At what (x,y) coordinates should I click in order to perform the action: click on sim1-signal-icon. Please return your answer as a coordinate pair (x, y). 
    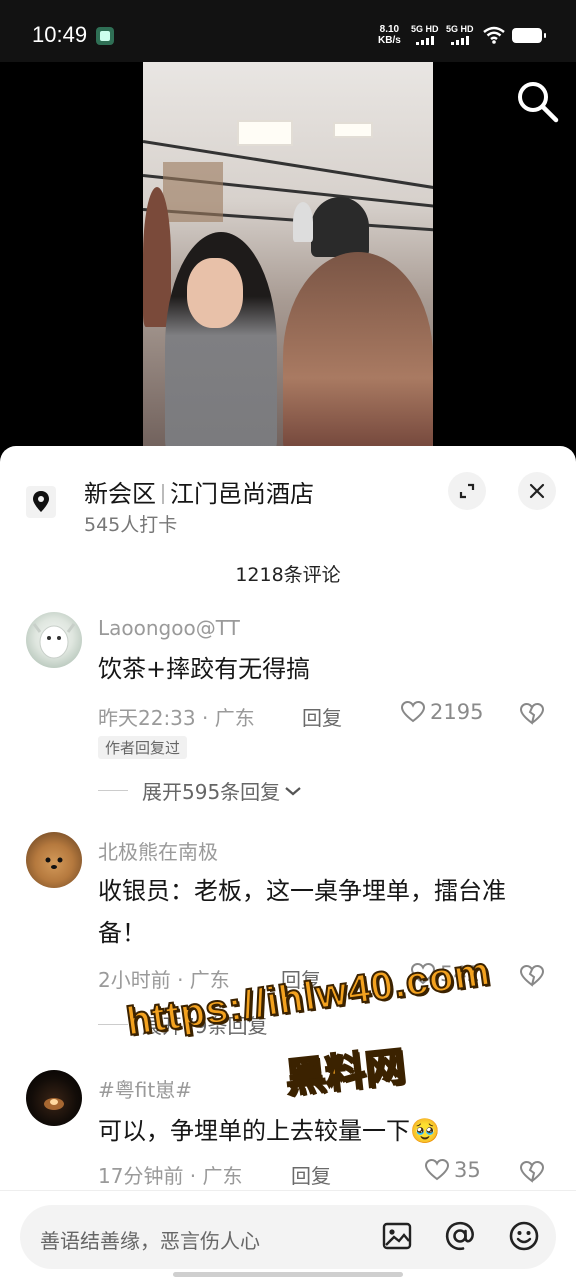
    Looking at the image, I should click on (425, 40).